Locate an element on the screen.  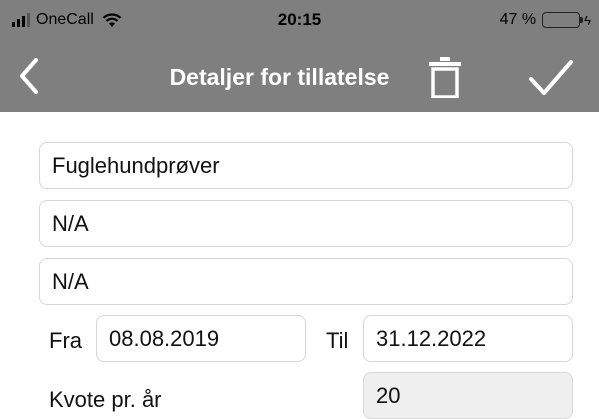
field-3-value: N/A is located at coordinates (70, 281).